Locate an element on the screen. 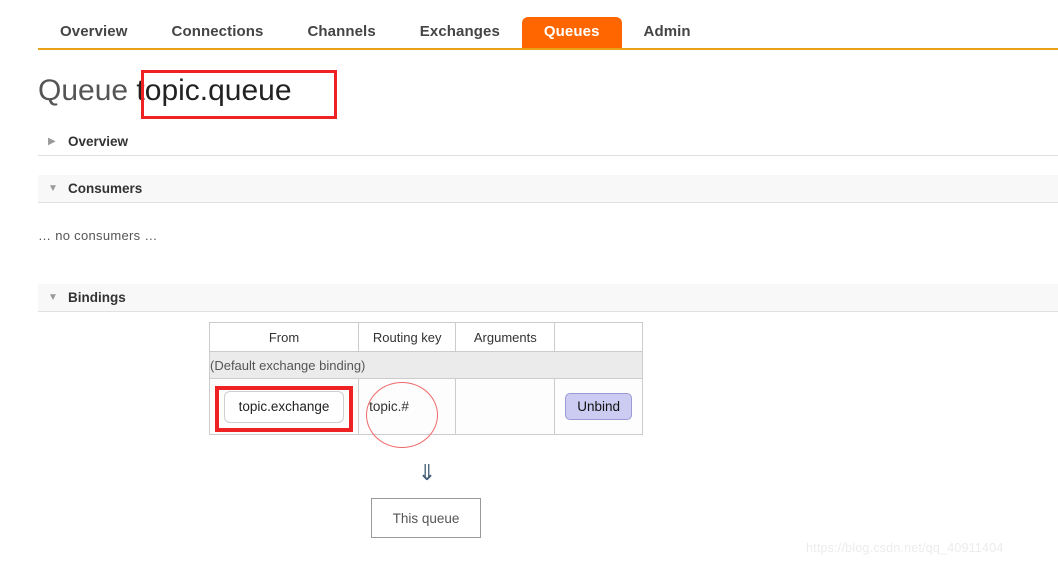  this-queue-box: This queue is located at coordinates (426, 518).